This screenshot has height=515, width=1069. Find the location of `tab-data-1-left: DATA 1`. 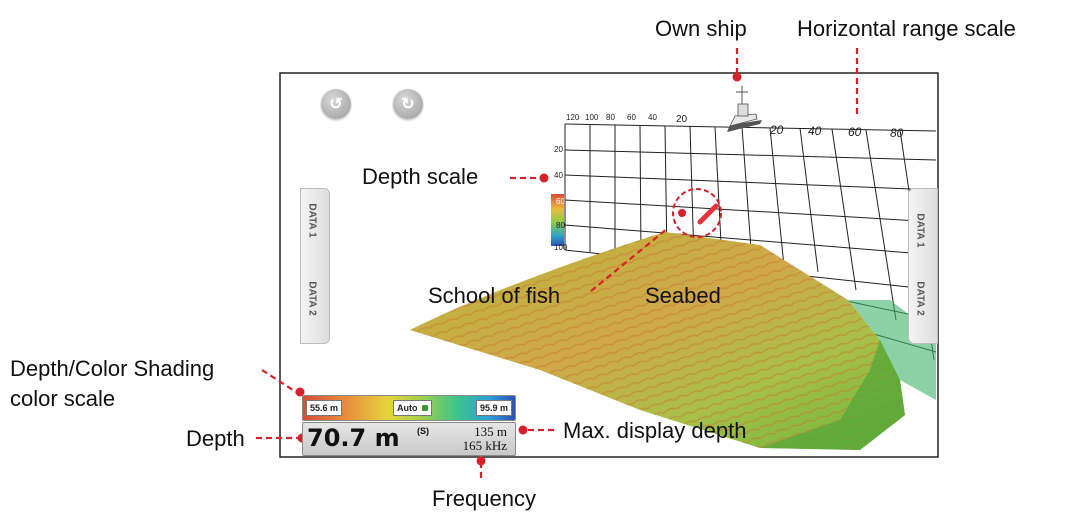

tab-data-1-left: DATA 1 is located at coordinates (312, 220).